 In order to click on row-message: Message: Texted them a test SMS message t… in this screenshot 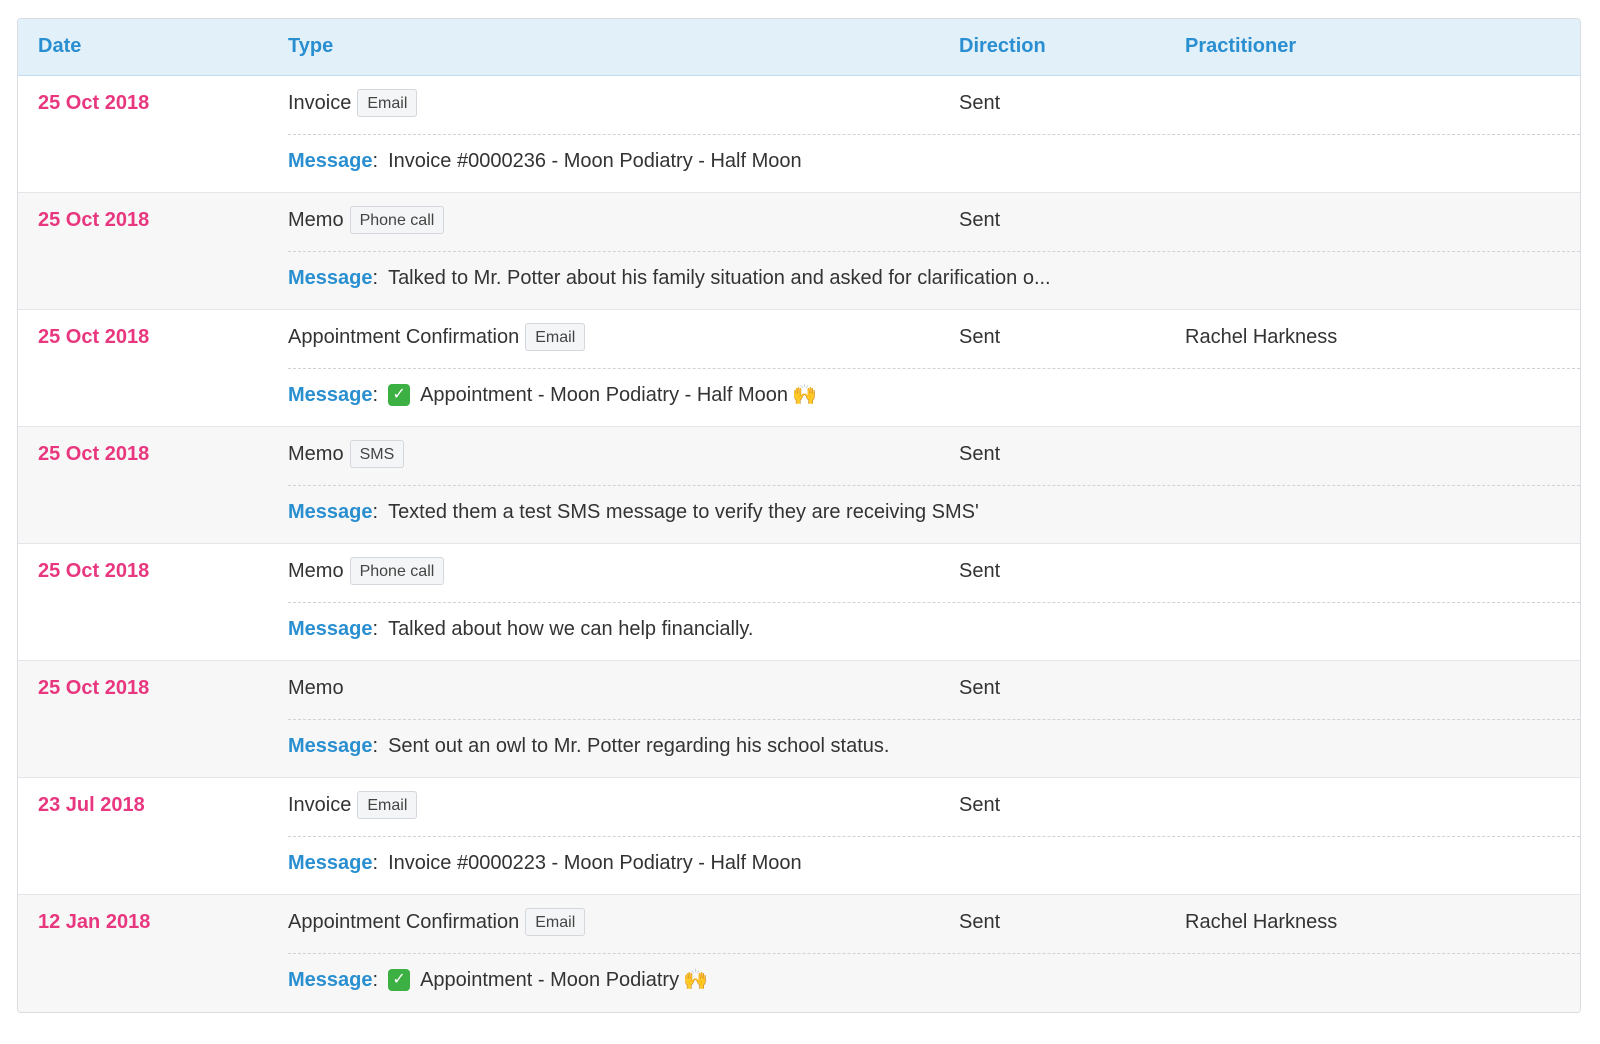, I will do `click(633, 512)`.